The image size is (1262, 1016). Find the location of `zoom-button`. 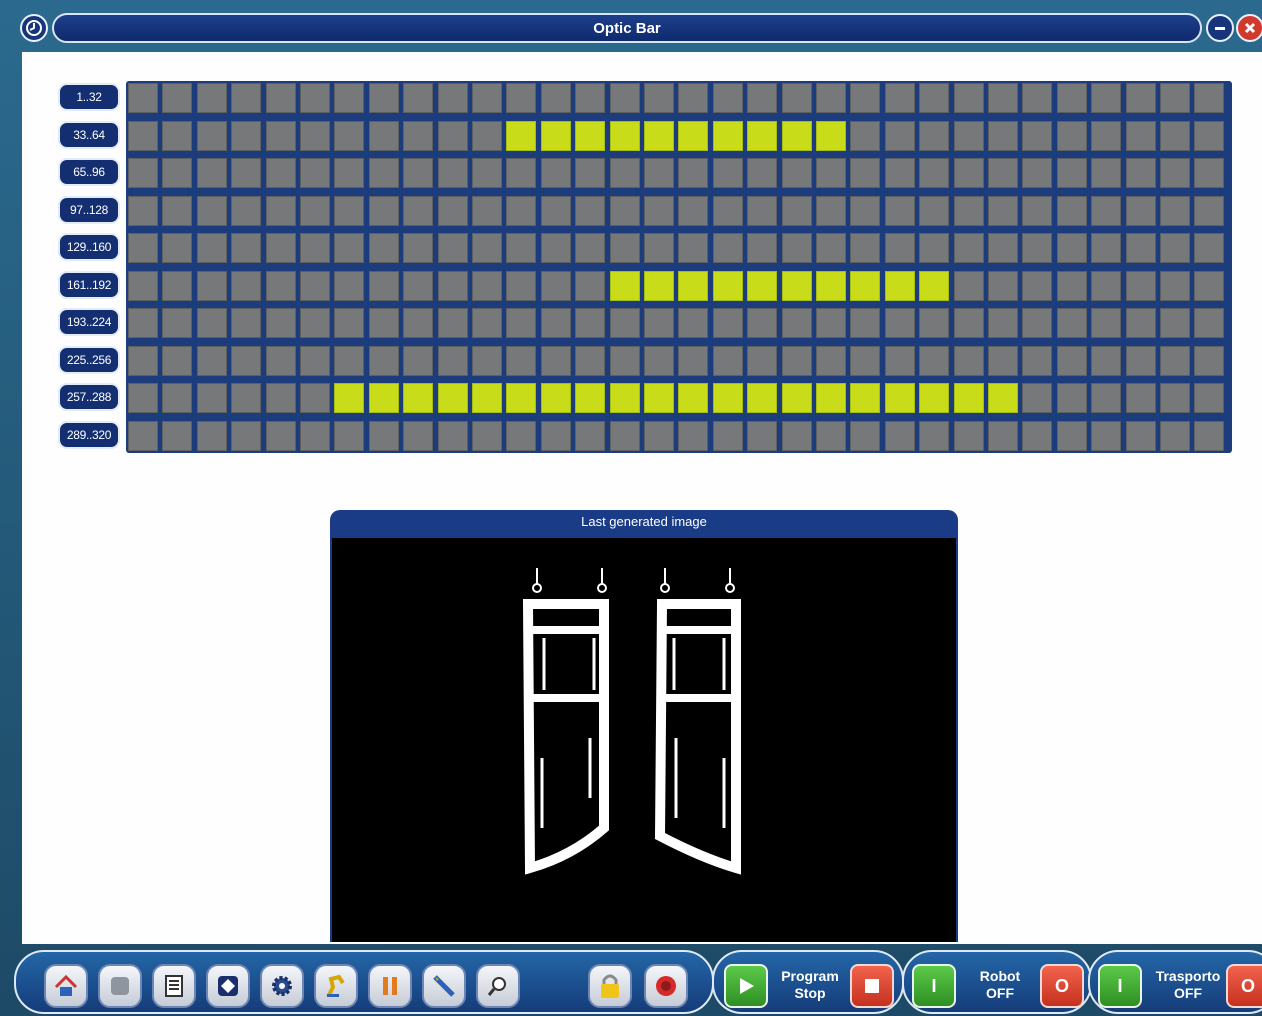

zoom-button is located at coordinates (498, 986).